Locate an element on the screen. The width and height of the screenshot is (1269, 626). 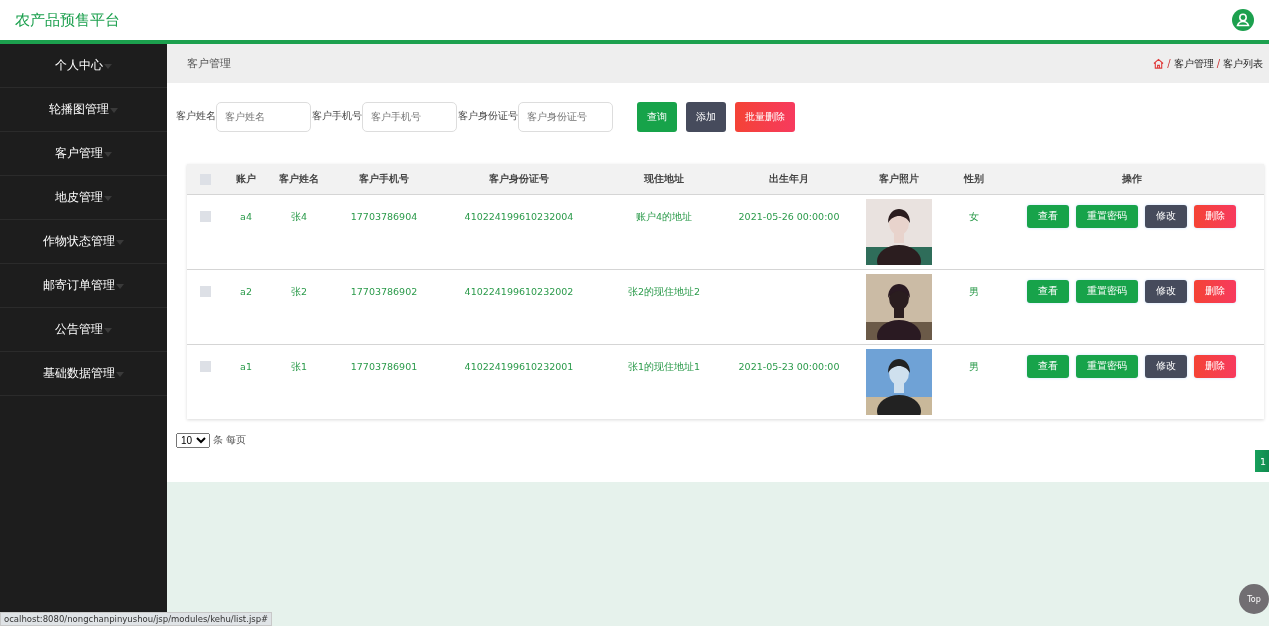
column-header: 现住地址 is located at coordinates (664, 179).